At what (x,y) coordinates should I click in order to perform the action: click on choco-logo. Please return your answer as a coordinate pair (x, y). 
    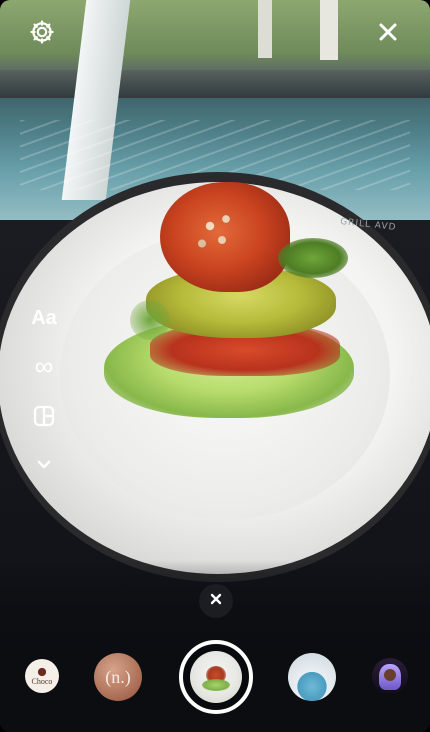
    Looking at the image, I should click on (42, 671).